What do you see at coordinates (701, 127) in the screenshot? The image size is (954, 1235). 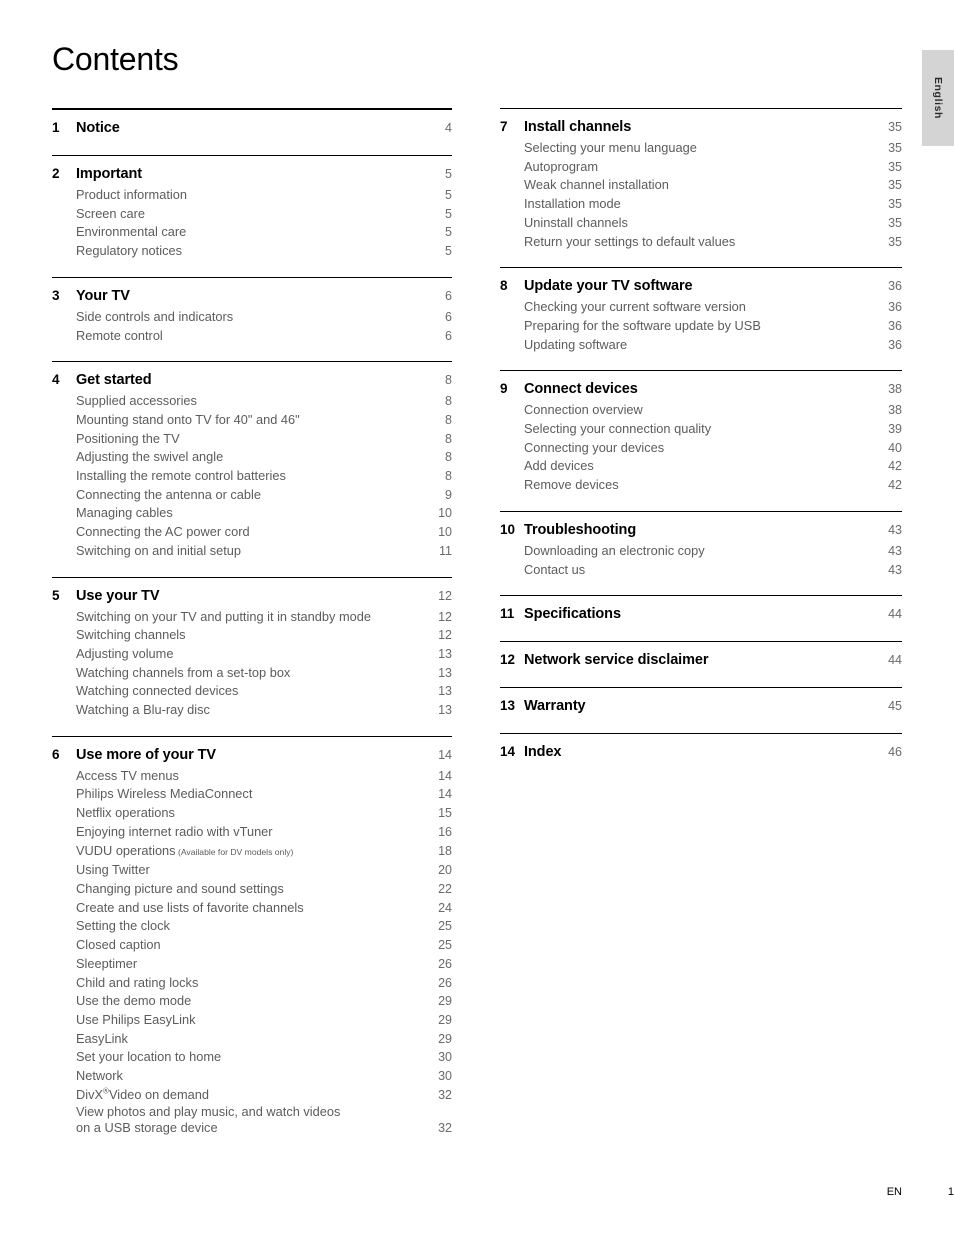 I see `toc-section-heading: 7 Install channels 35` at bounding box center [701, 127].